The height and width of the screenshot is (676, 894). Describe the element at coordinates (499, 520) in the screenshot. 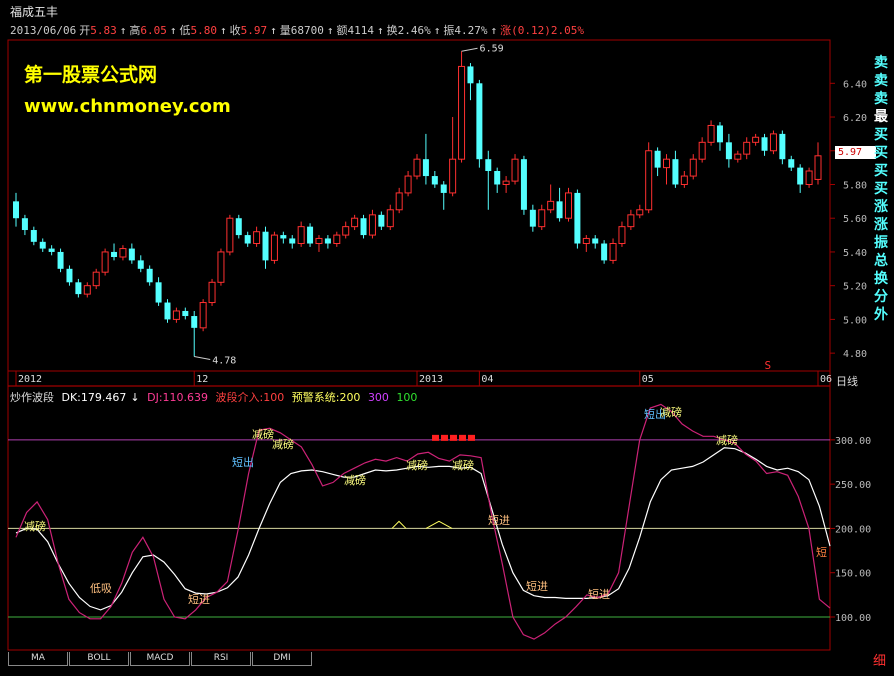

I see `signal-annotation: 短进` at that location.